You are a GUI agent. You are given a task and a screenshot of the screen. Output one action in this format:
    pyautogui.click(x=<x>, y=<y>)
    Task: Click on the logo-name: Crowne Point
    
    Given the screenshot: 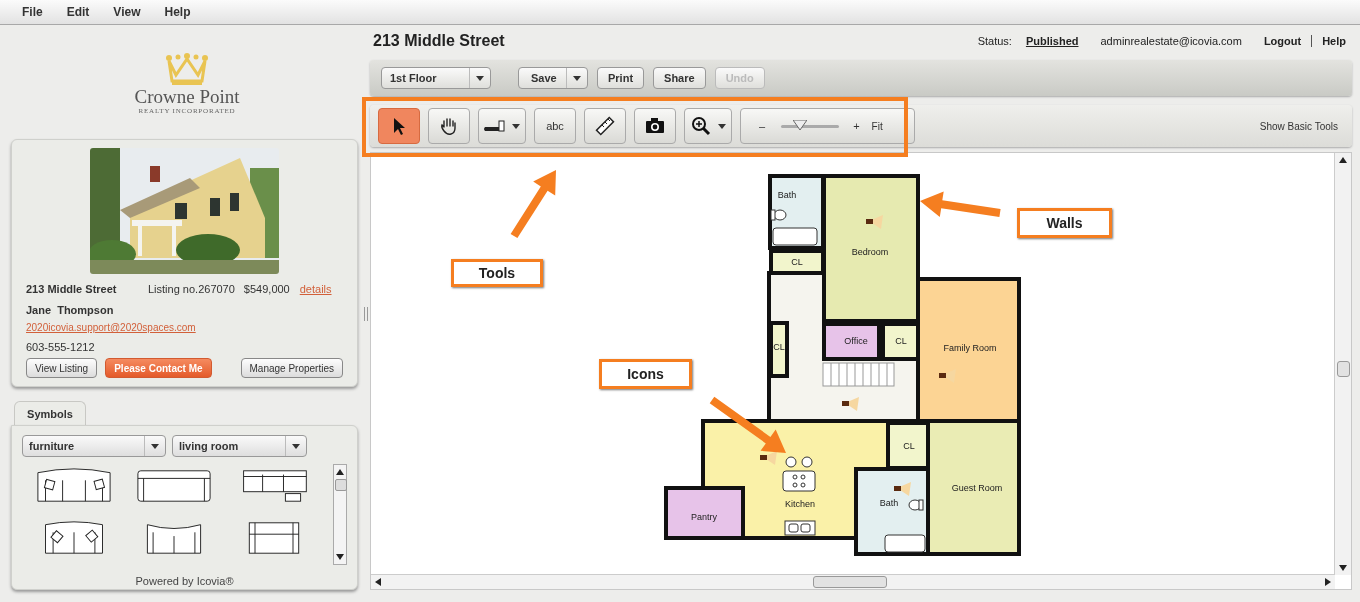 What is the action you would take?
    pyautogui.click(x=187, y=97)
    